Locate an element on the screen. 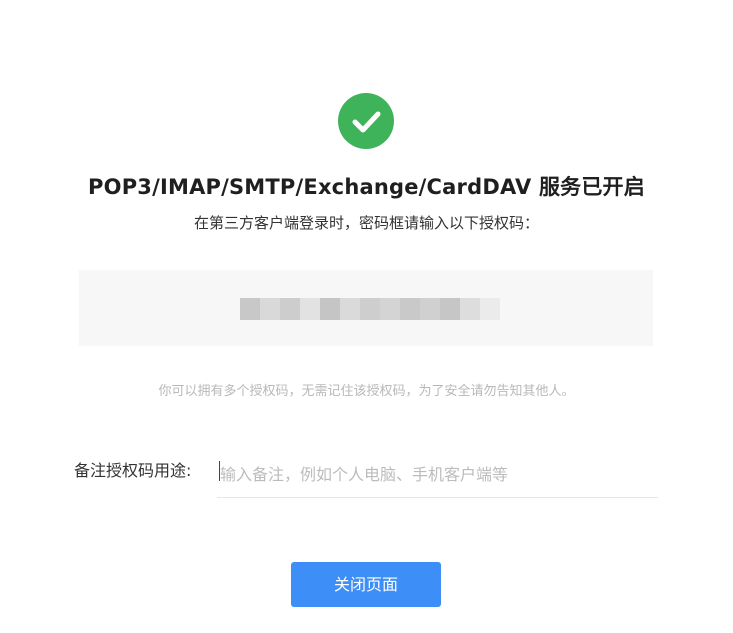  page-title: POP3/IMAP/SMTP/Exchange/CardDAV 服务已开启 is located at coordinates (366, 187).